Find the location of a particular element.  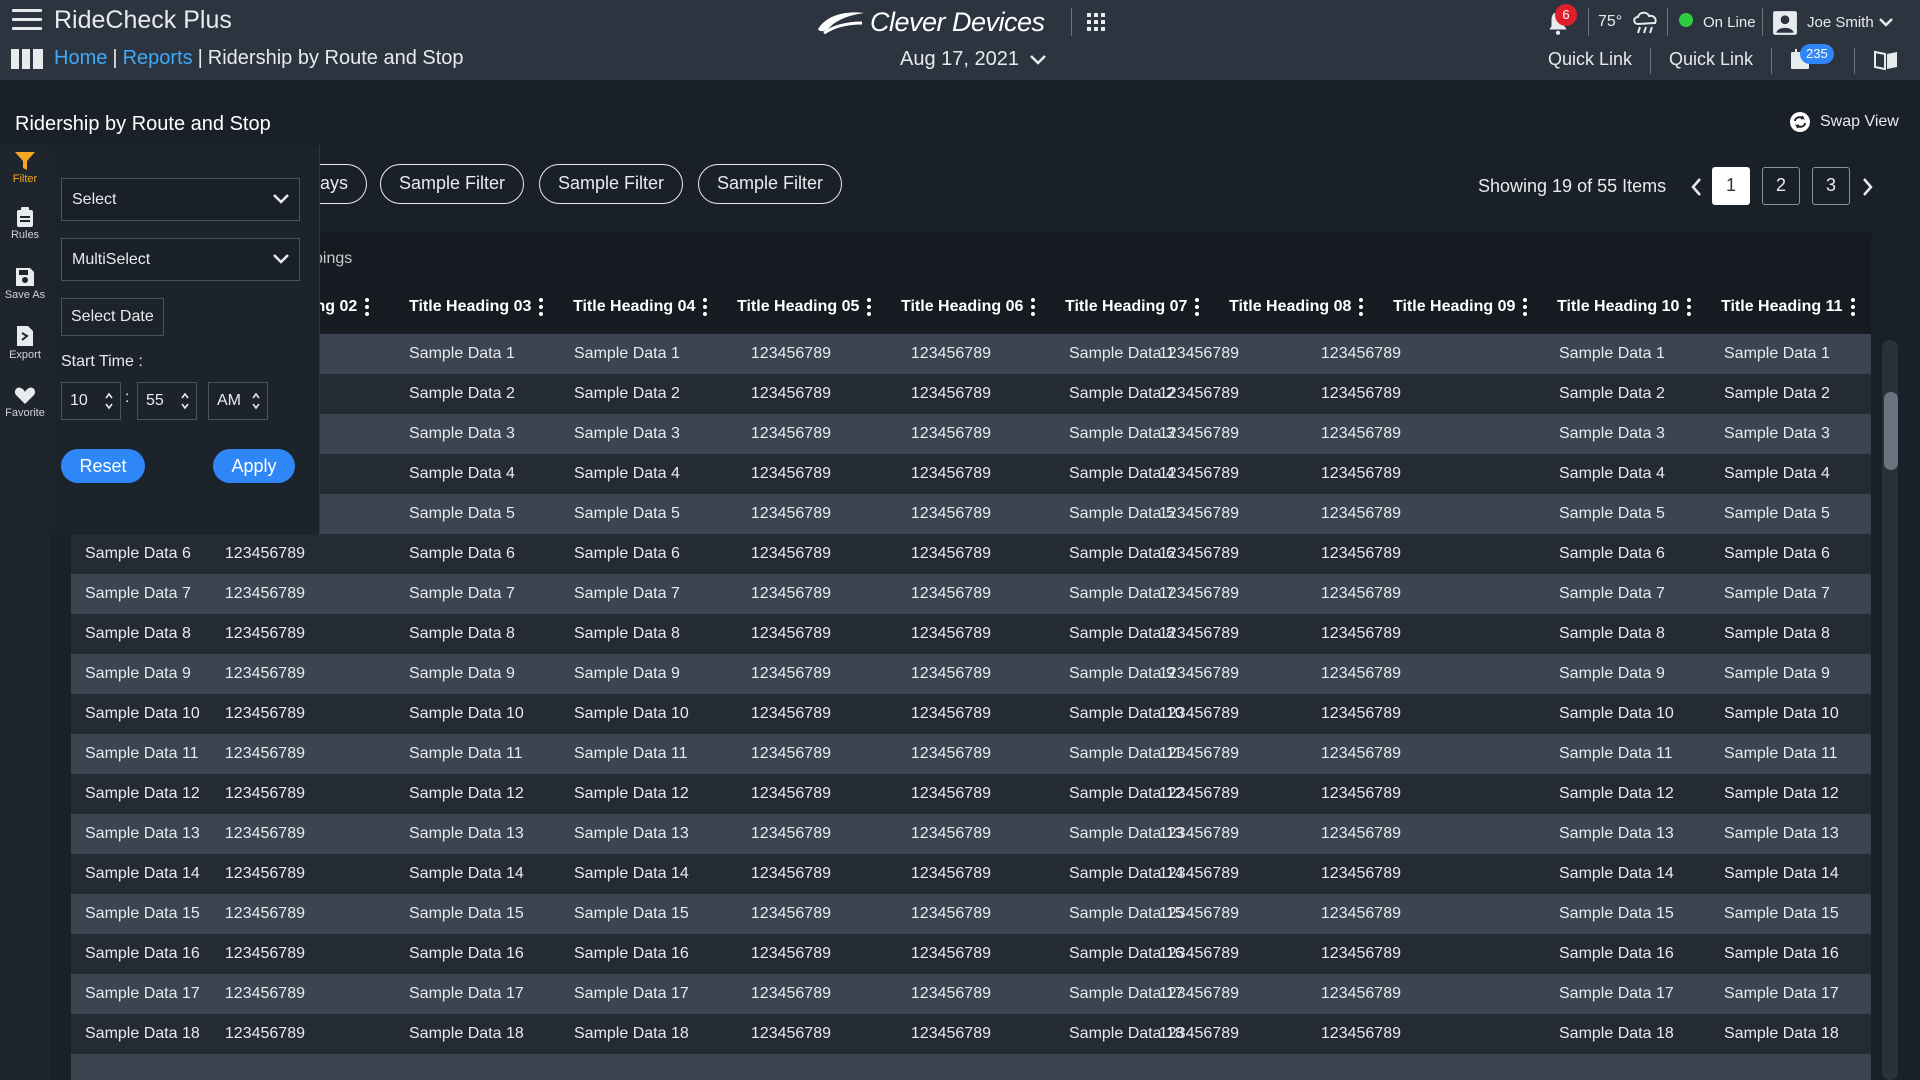

select-date-button: Select Date is located at coordinates (112, 317).